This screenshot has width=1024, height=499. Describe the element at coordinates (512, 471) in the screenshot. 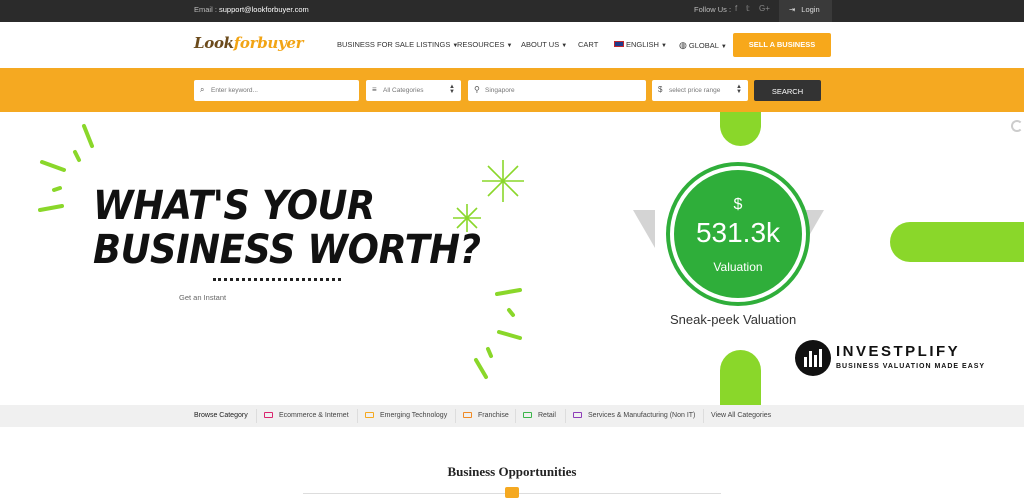

I see `section-title: Business Opportunities` at that location.